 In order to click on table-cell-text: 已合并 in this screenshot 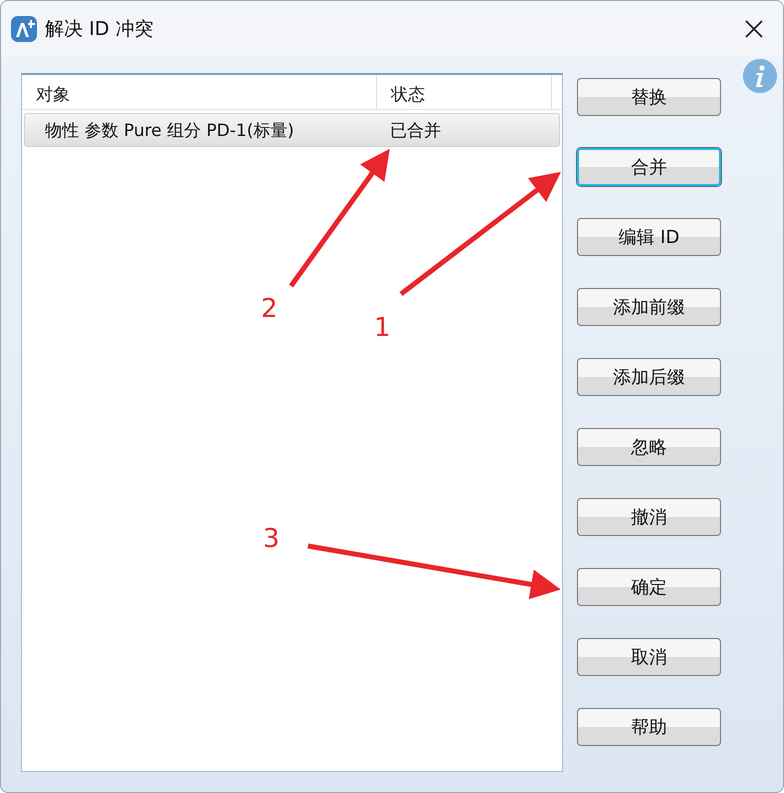, I will do `click(415, 131)`.